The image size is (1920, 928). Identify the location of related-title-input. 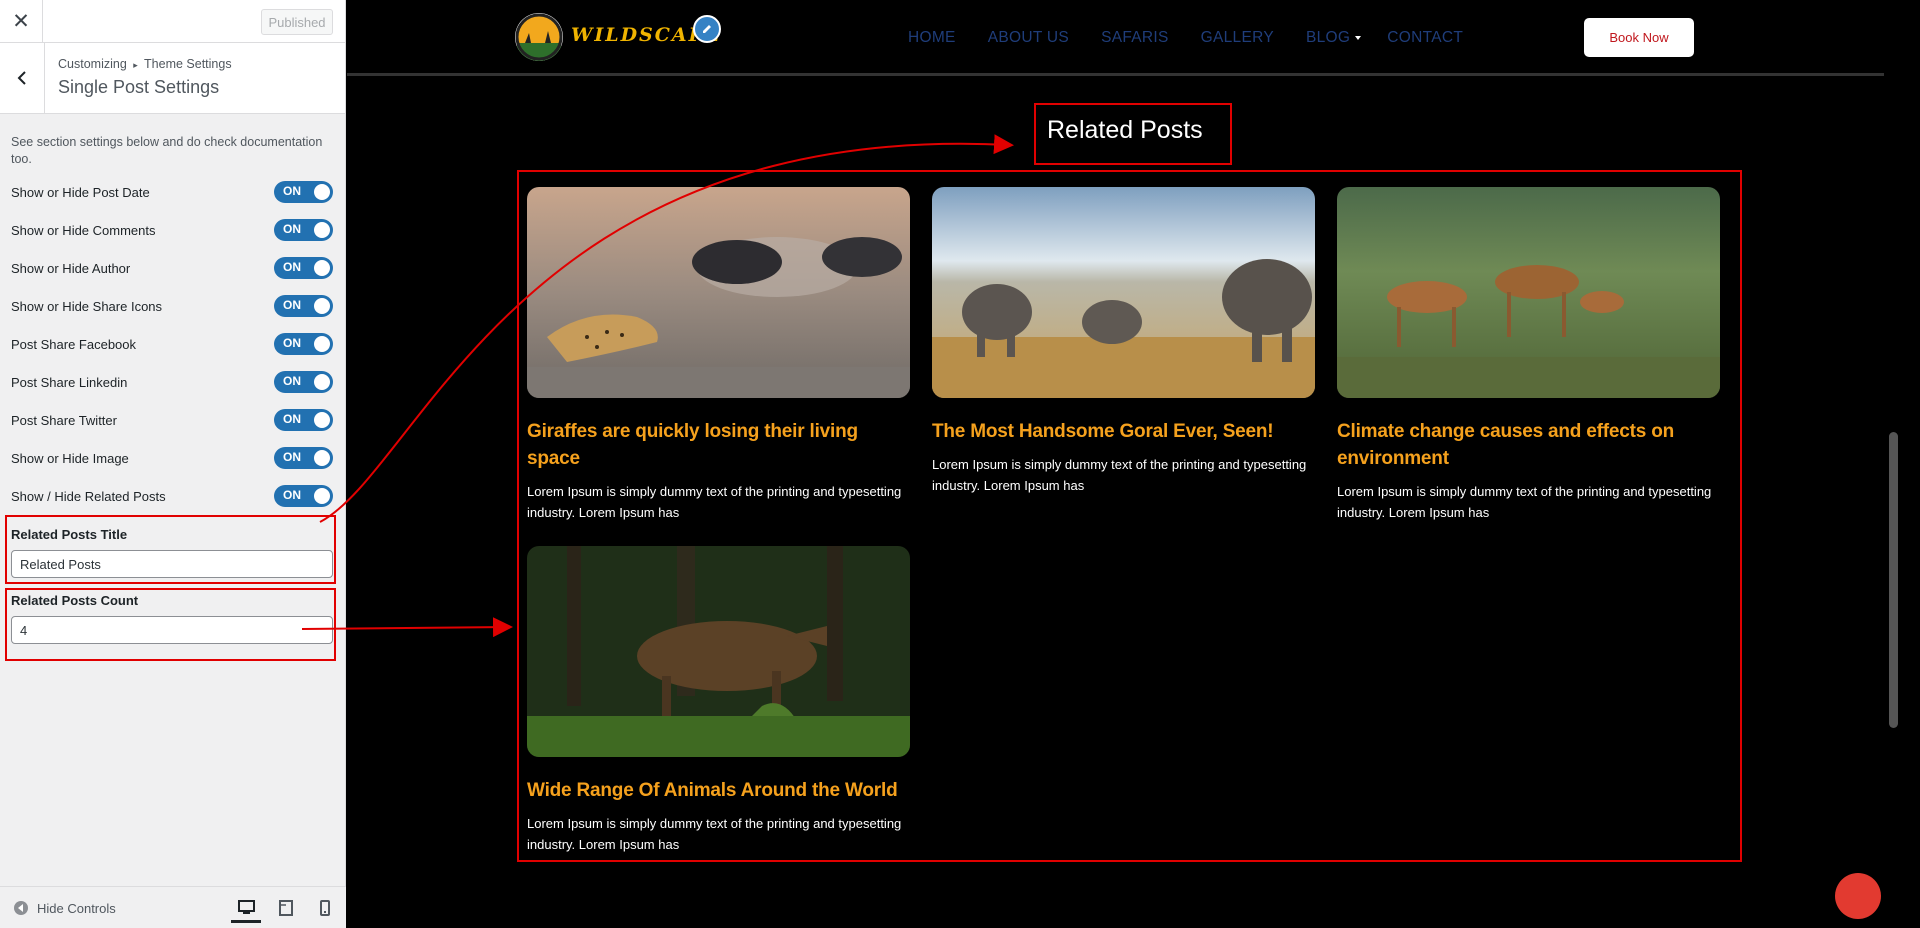
(172, 564).